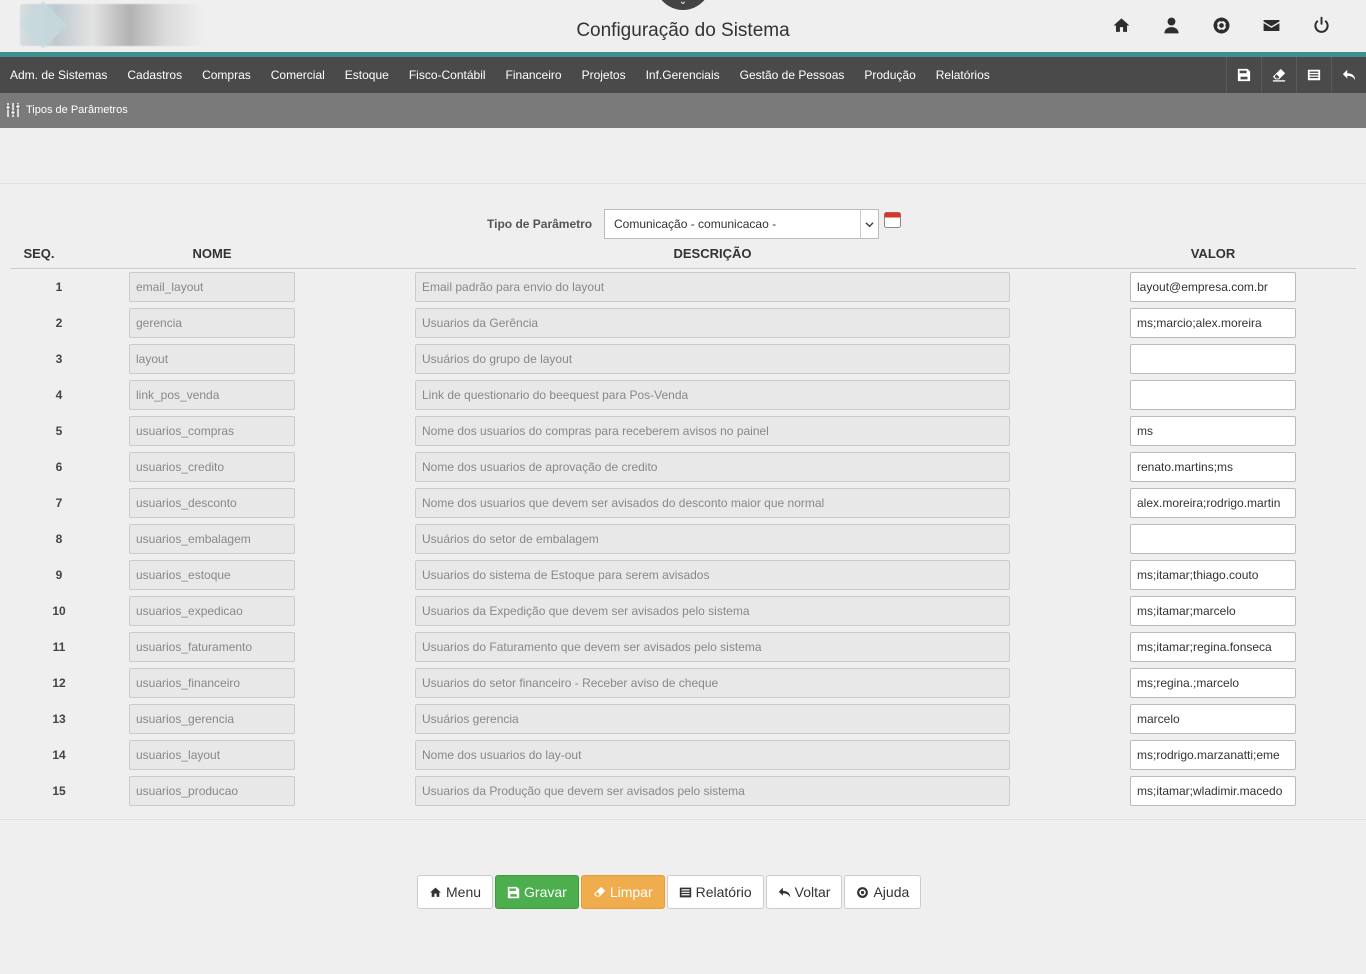 The height and width of the screenshot is (974, 1366). Describe the element at coordinates (212, 539) in the screenshot. I see `row-nome-field: usuarios_embalagem` at that location.